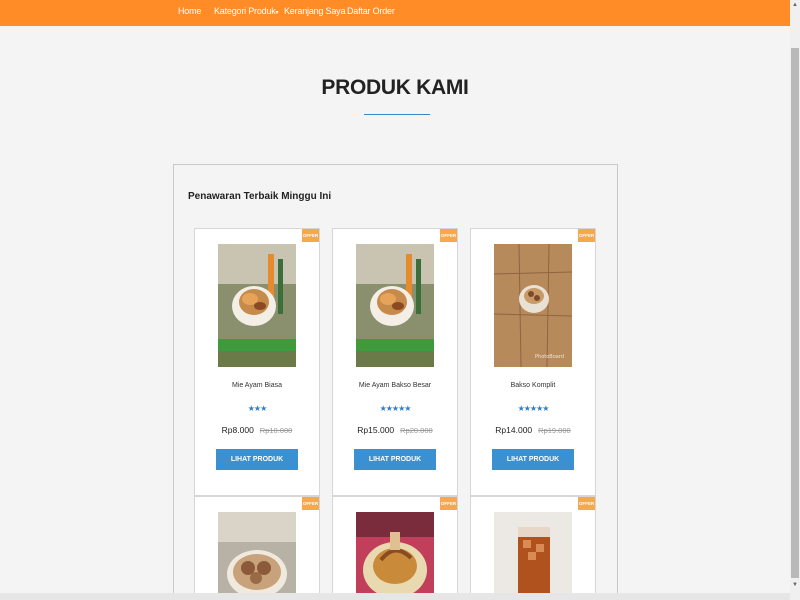 This screenshot has width=800, height=600. What do you see at coordinates (257, 408) in the screenshot?
I see `star-rating: ★★★` at bounding box center [257, 408].